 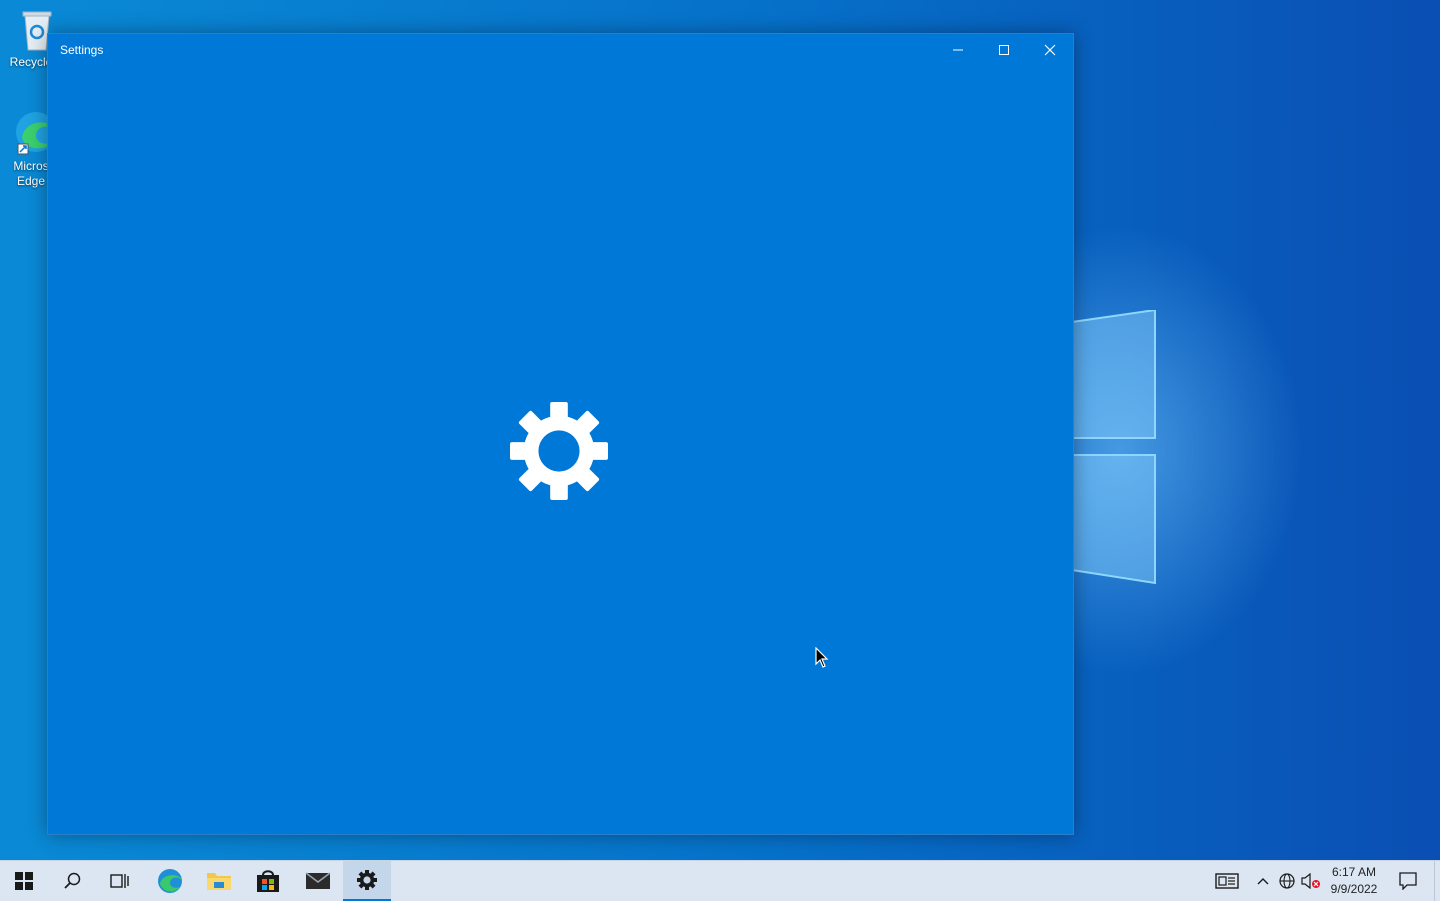 I want to click on taskbar-mail, so click(x=318, y=881).